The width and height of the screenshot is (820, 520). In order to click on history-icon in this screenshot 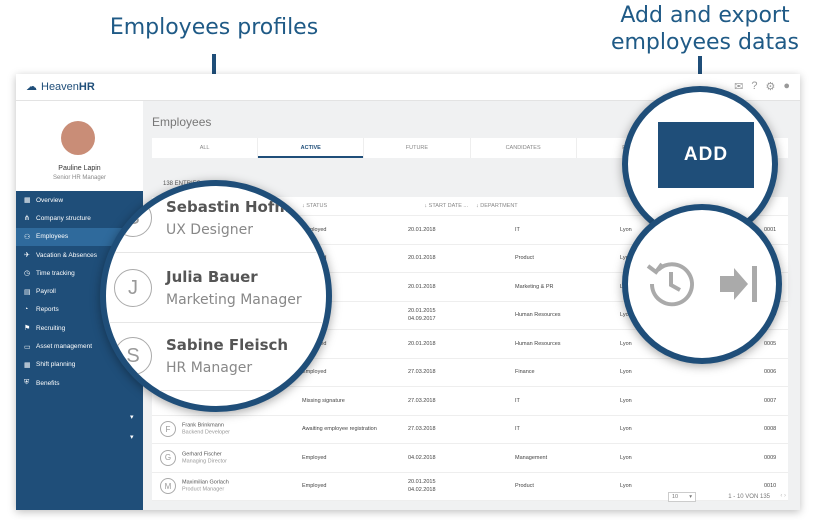, I will do `click(670, 284)`.